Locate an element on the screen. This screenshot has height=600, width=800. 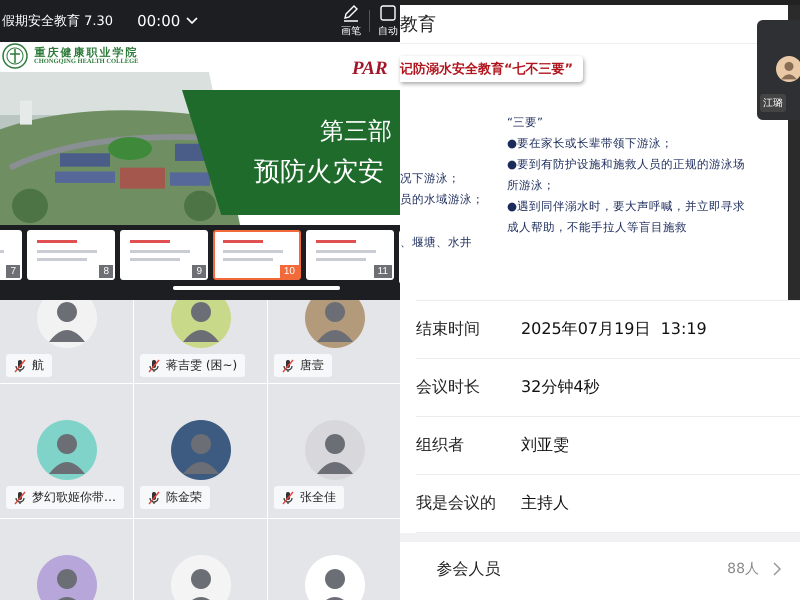
college-emblem-icon is located at coordinates (15, 56).